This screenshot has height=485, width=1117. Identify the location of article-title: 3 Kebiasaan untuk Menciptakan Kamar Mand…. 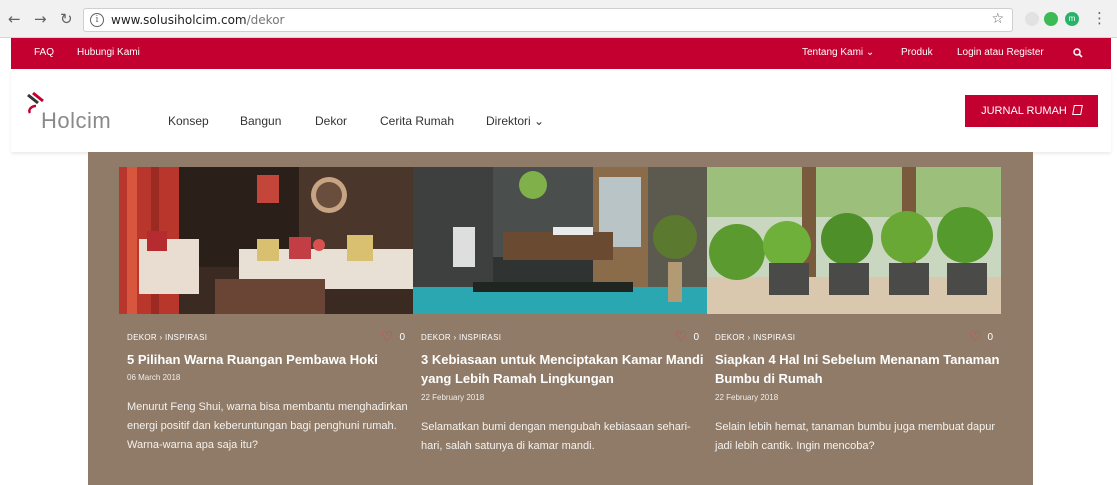
(564, 369).